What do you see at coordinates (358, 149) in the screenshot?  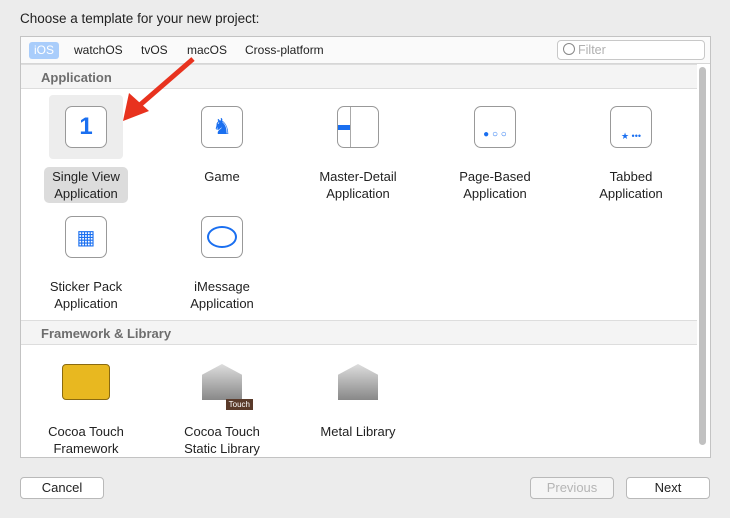 I see `template-master-detail: Master-Detail Application` at bounding box center [358, 149].